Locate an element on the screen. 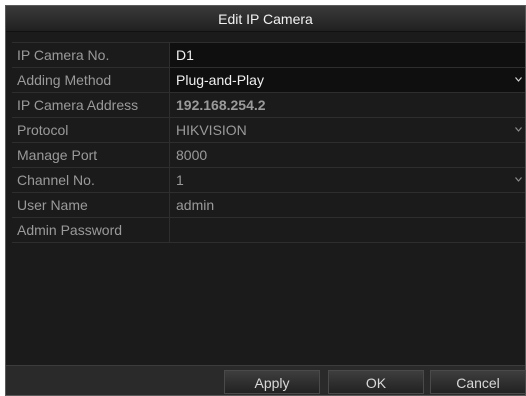 This screenshot has height=396, width=526. channel-no-select: 1 is located at coordinates (347, 180).